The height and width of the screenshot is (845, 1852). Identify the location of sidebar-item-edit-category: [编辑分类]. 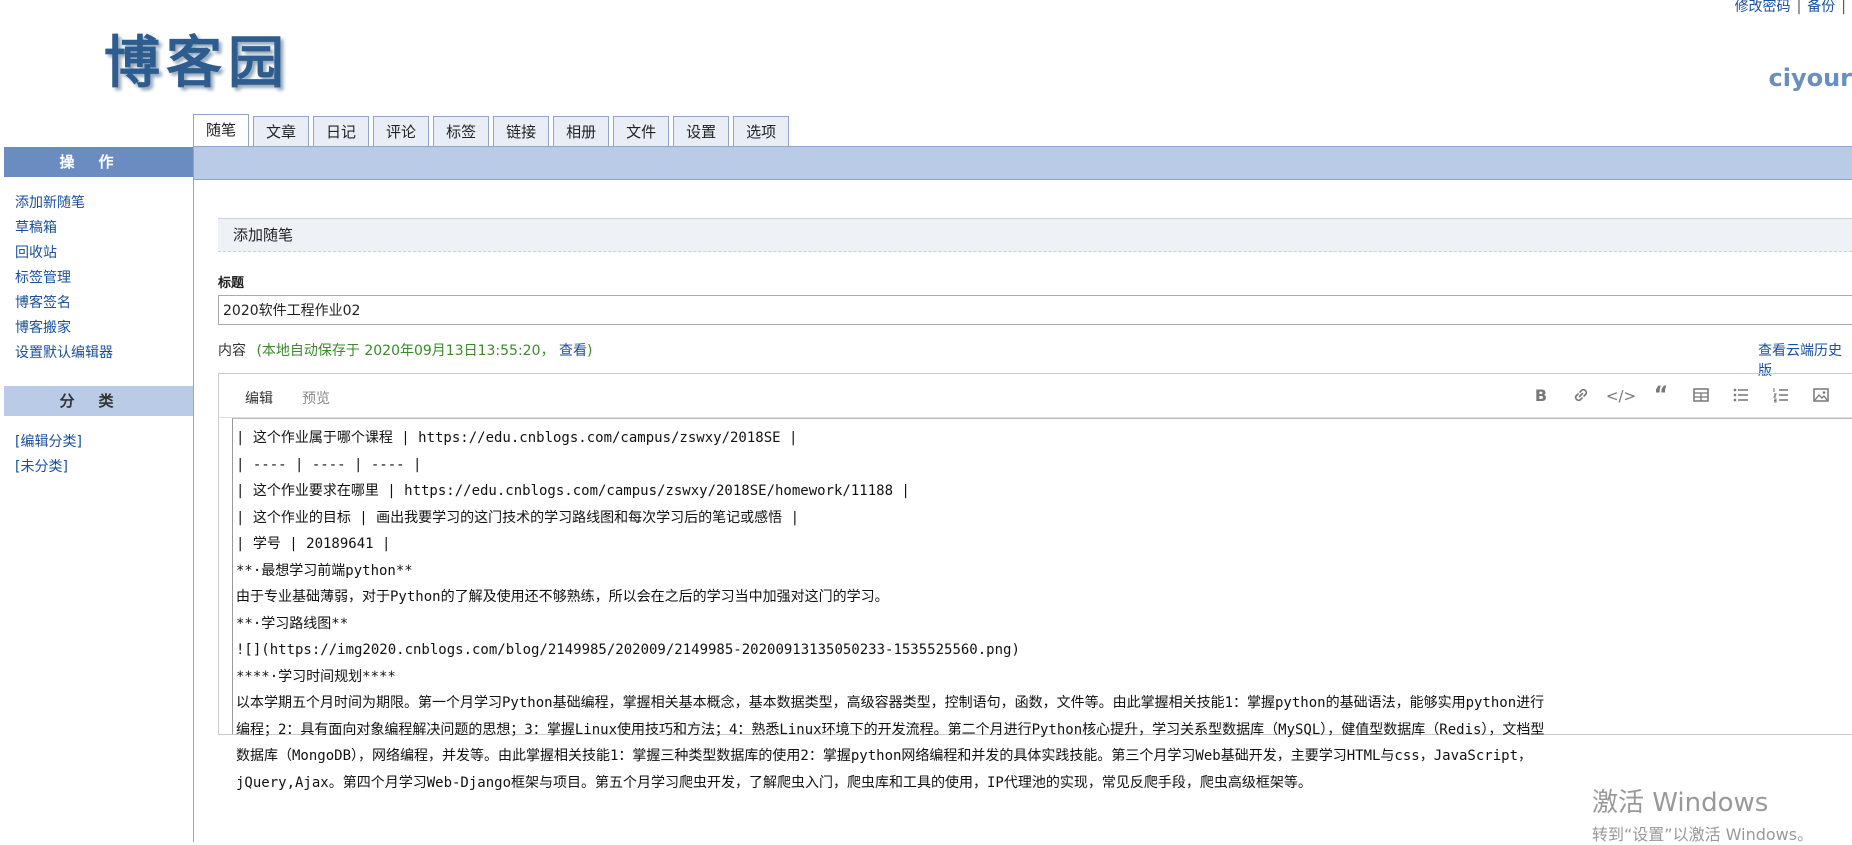
(48, 442).